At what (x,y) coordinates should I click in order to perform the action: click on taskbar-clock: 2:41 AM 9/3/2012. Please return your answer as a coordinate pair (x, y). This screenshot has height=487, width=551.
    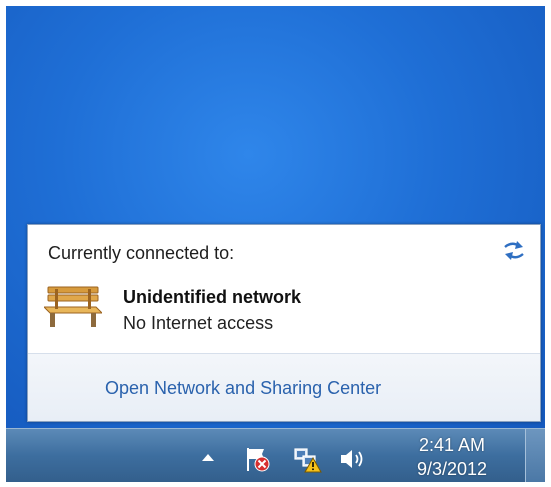
    Looking at the image, I should click on (452, 456).